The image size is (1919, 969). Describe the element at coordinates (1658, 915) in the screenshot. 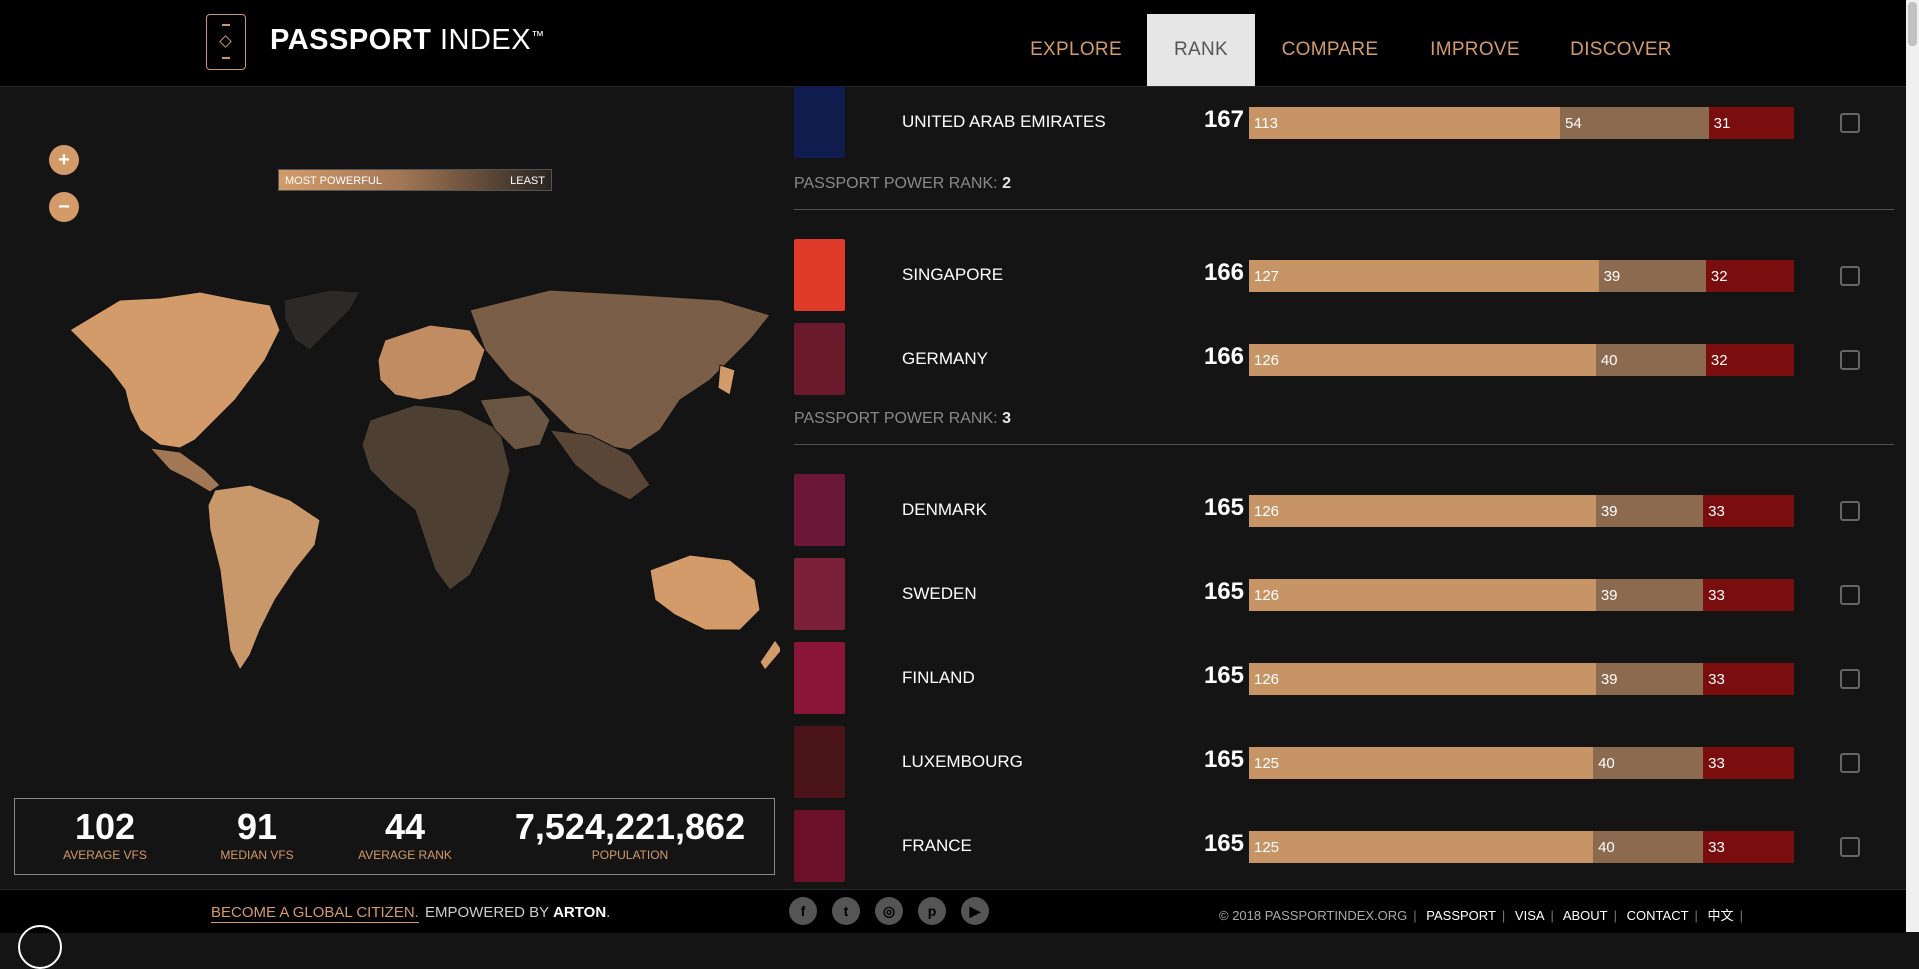

I see `footer-link-contact: CONTACT` at that location.